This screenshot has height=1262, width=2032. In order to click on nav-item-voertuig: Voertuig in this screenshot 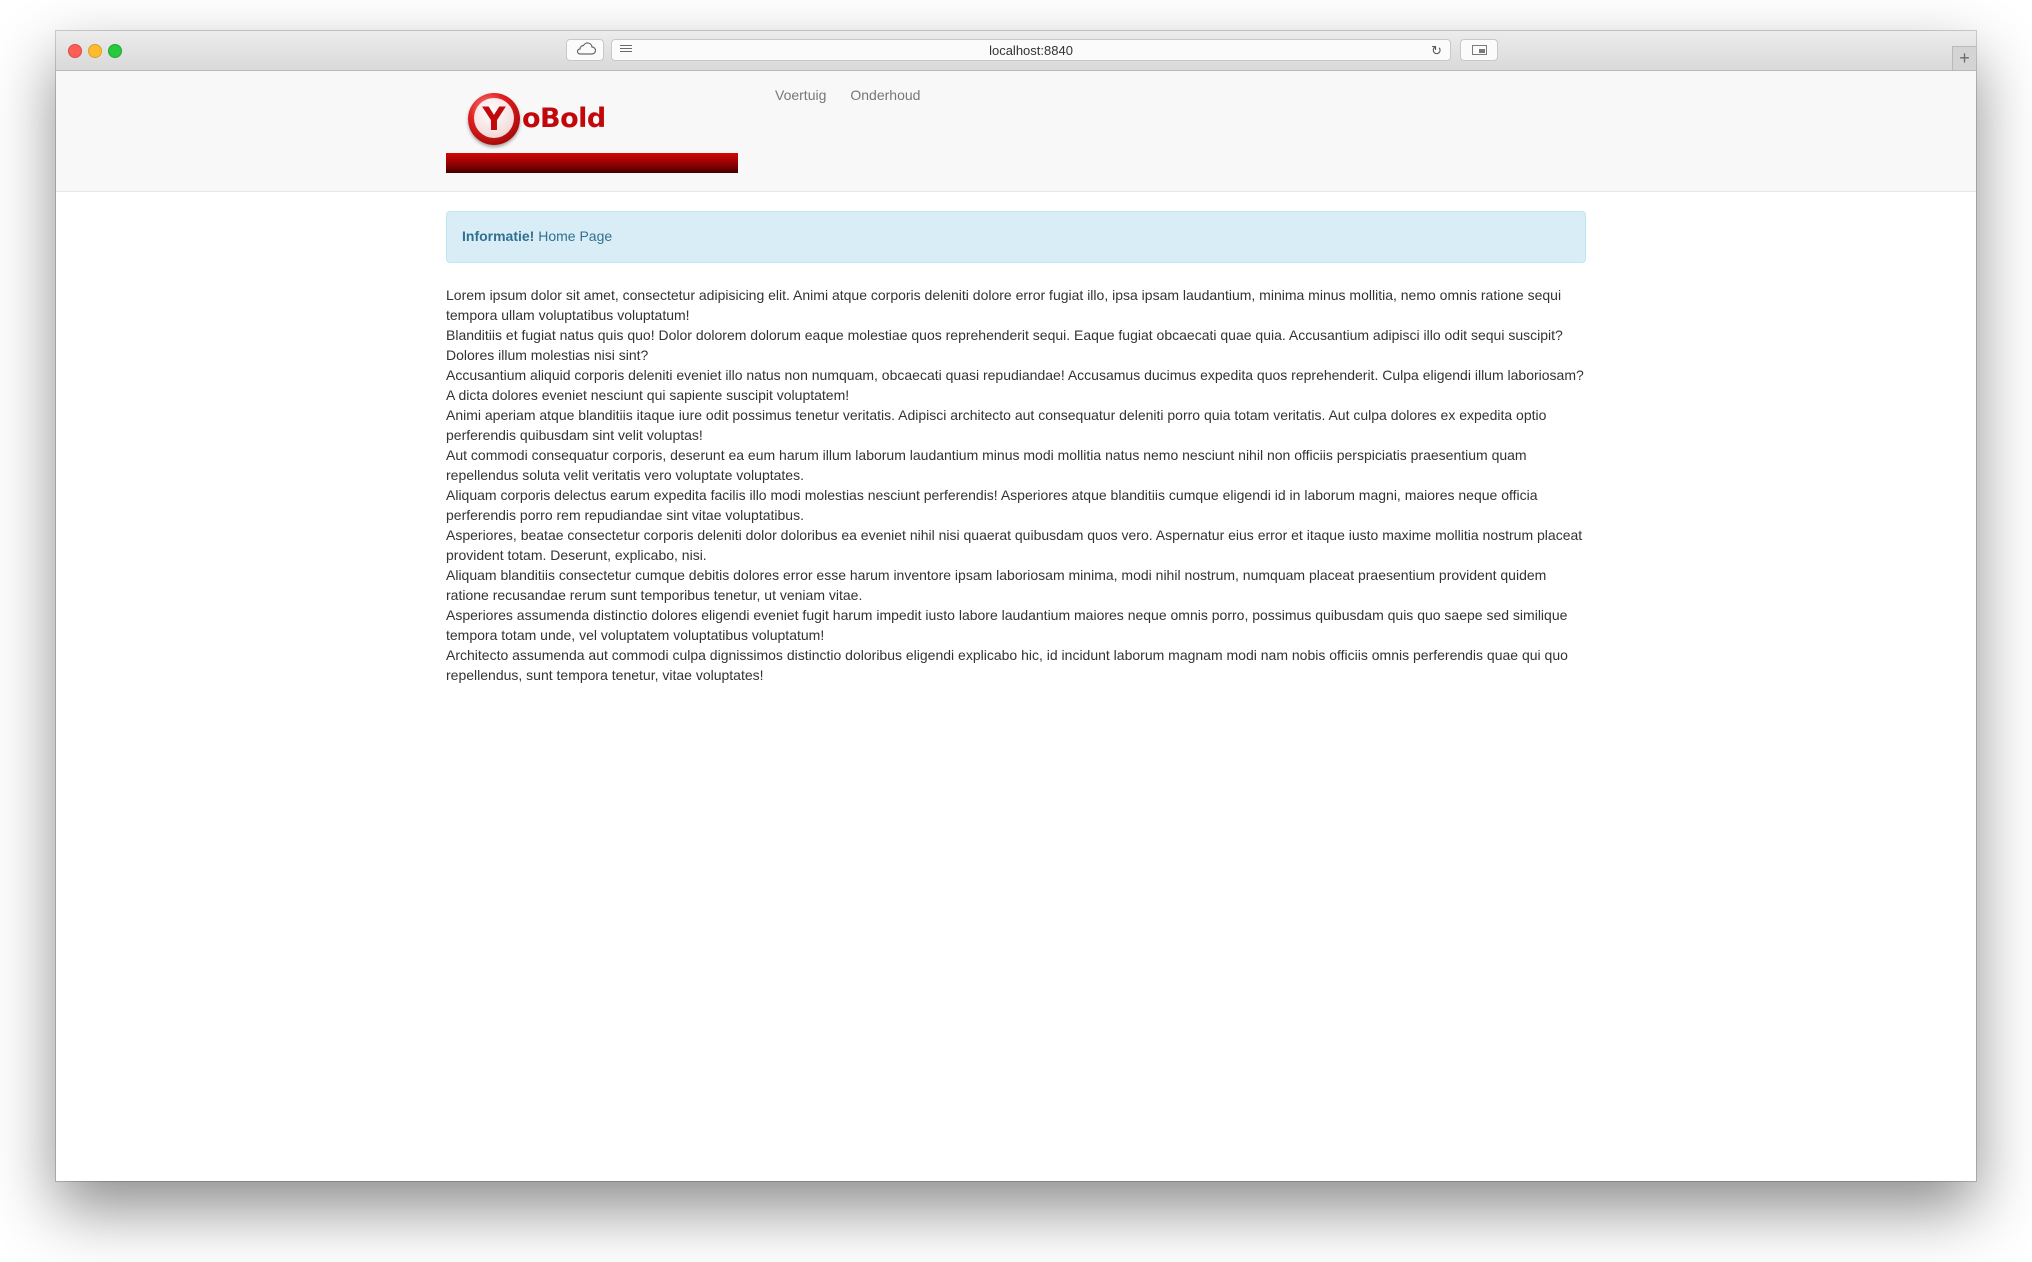, I will do `click(800, 95)`.